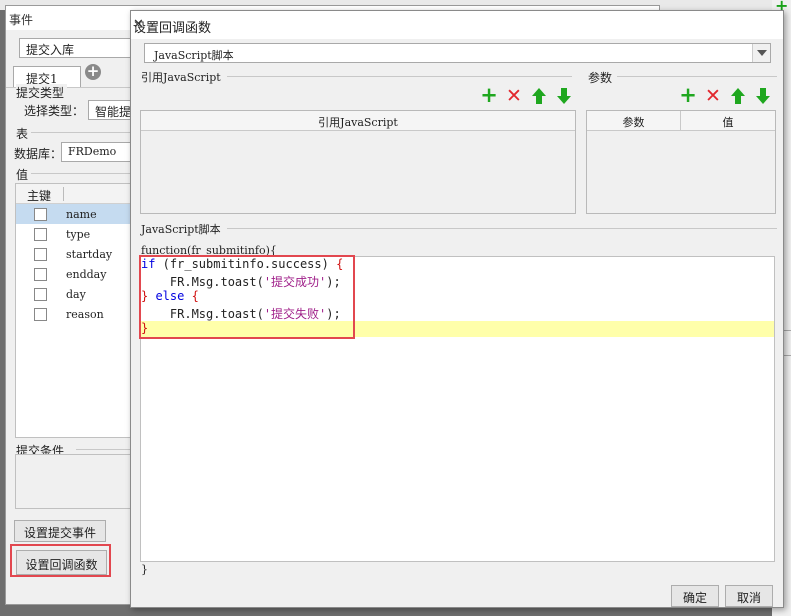 The image size is (791, 616). Describe the element at coordinates (86, 274) in the screenshot. I see `field-name: endday` at that location.